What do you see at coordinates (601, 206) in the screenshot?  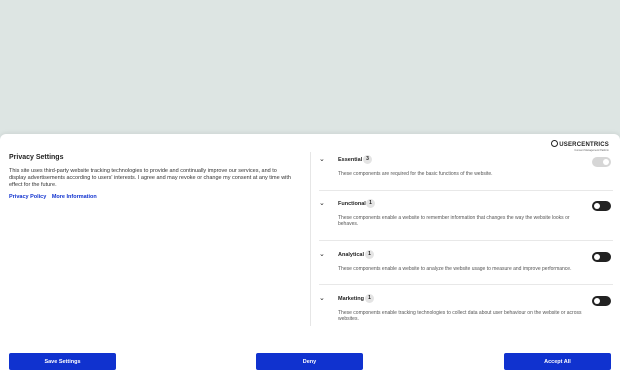 I see `functional-toggle` at bounding box center [601, 206].